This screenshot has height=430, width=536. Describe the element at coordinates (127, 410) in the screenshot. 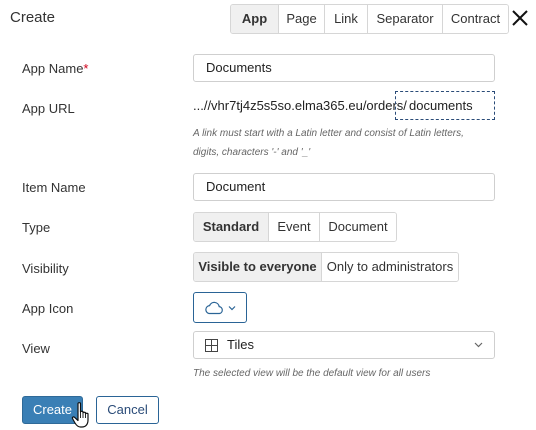

I see `cancel-button: Cancel` at that location.